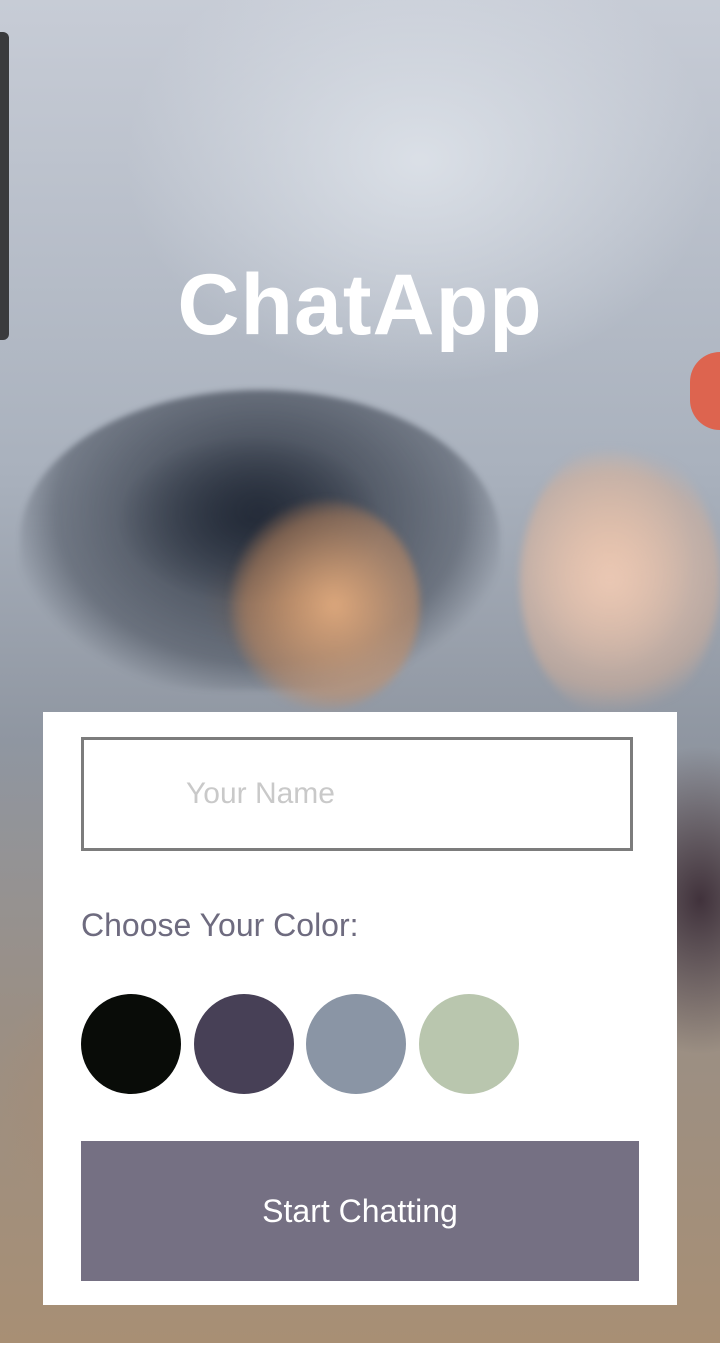 This screenshot has height=1347, width=720. What do you see at coordinates (325, 605) in the screenshot?
I see `background-face-left` at bounding box center [325, 605].